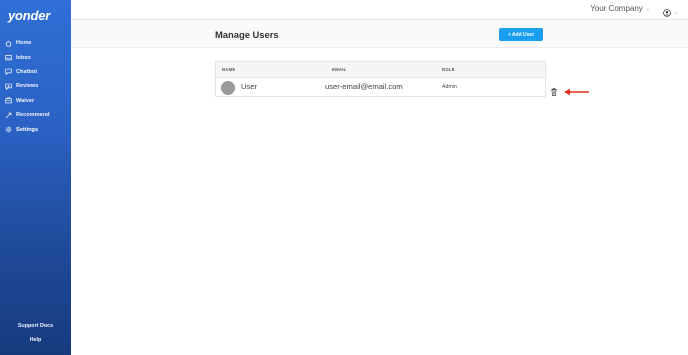 Image resolution: width=688 pixels, height=355 pixels. What do you see at coordinates (35, 340) in the screenshot?
I see `help-link: Help` at bounding box center [35, 340].